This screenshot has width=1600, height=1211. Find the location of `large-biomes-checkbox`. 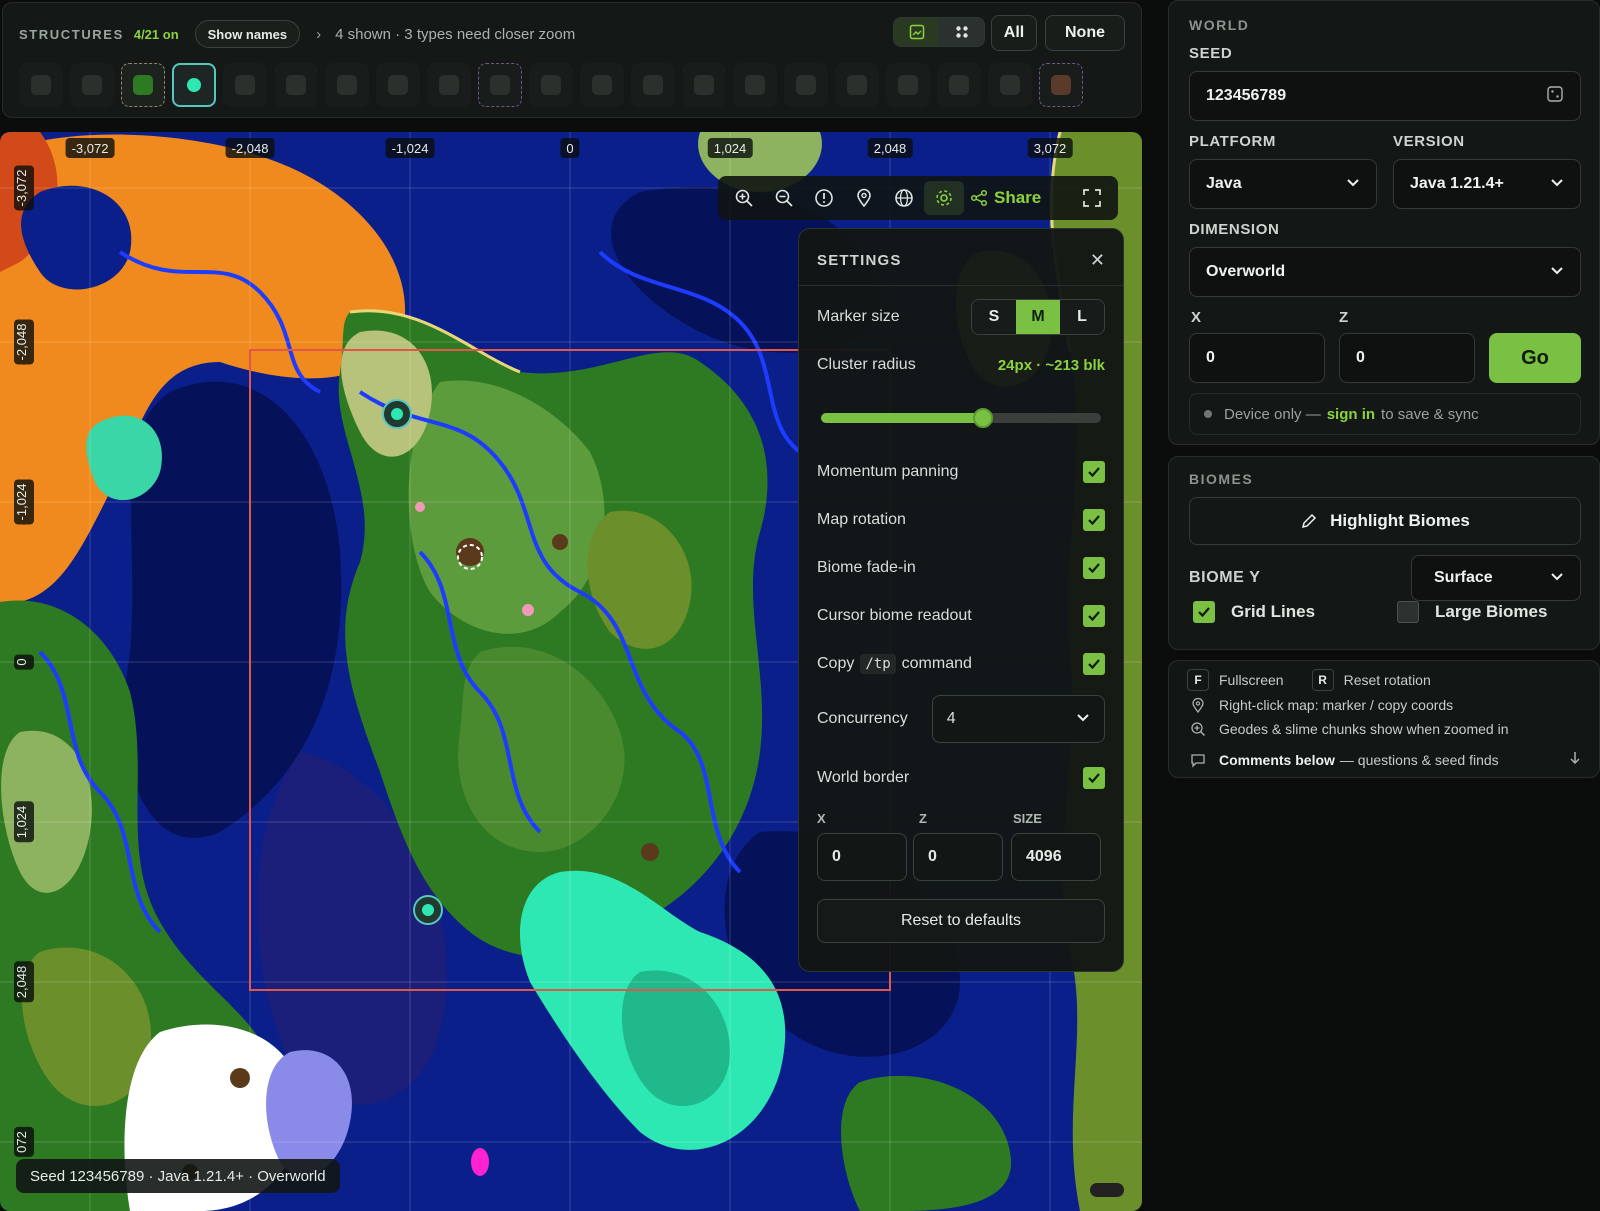

large-biomes-checkbox is located at coordinates (1408, 612).